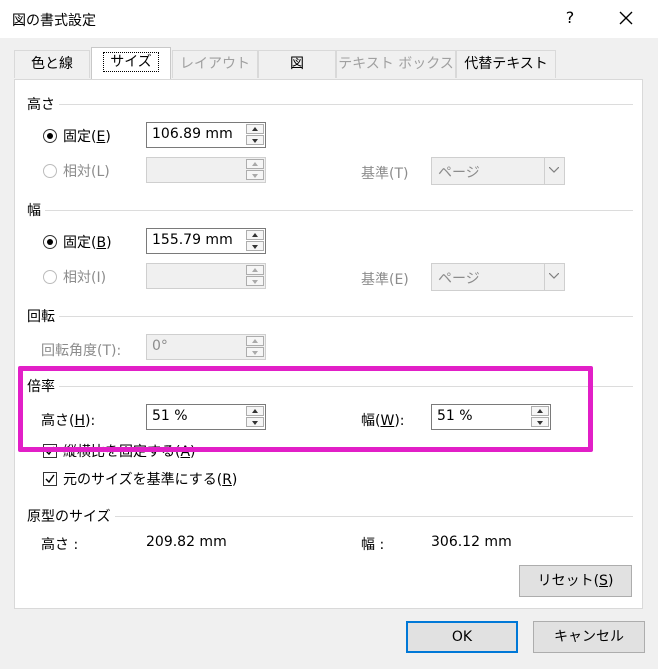 The height and width of the screenshot is (669, 658). I want to click on cancel-button: キャンセル, so click(589, 637).